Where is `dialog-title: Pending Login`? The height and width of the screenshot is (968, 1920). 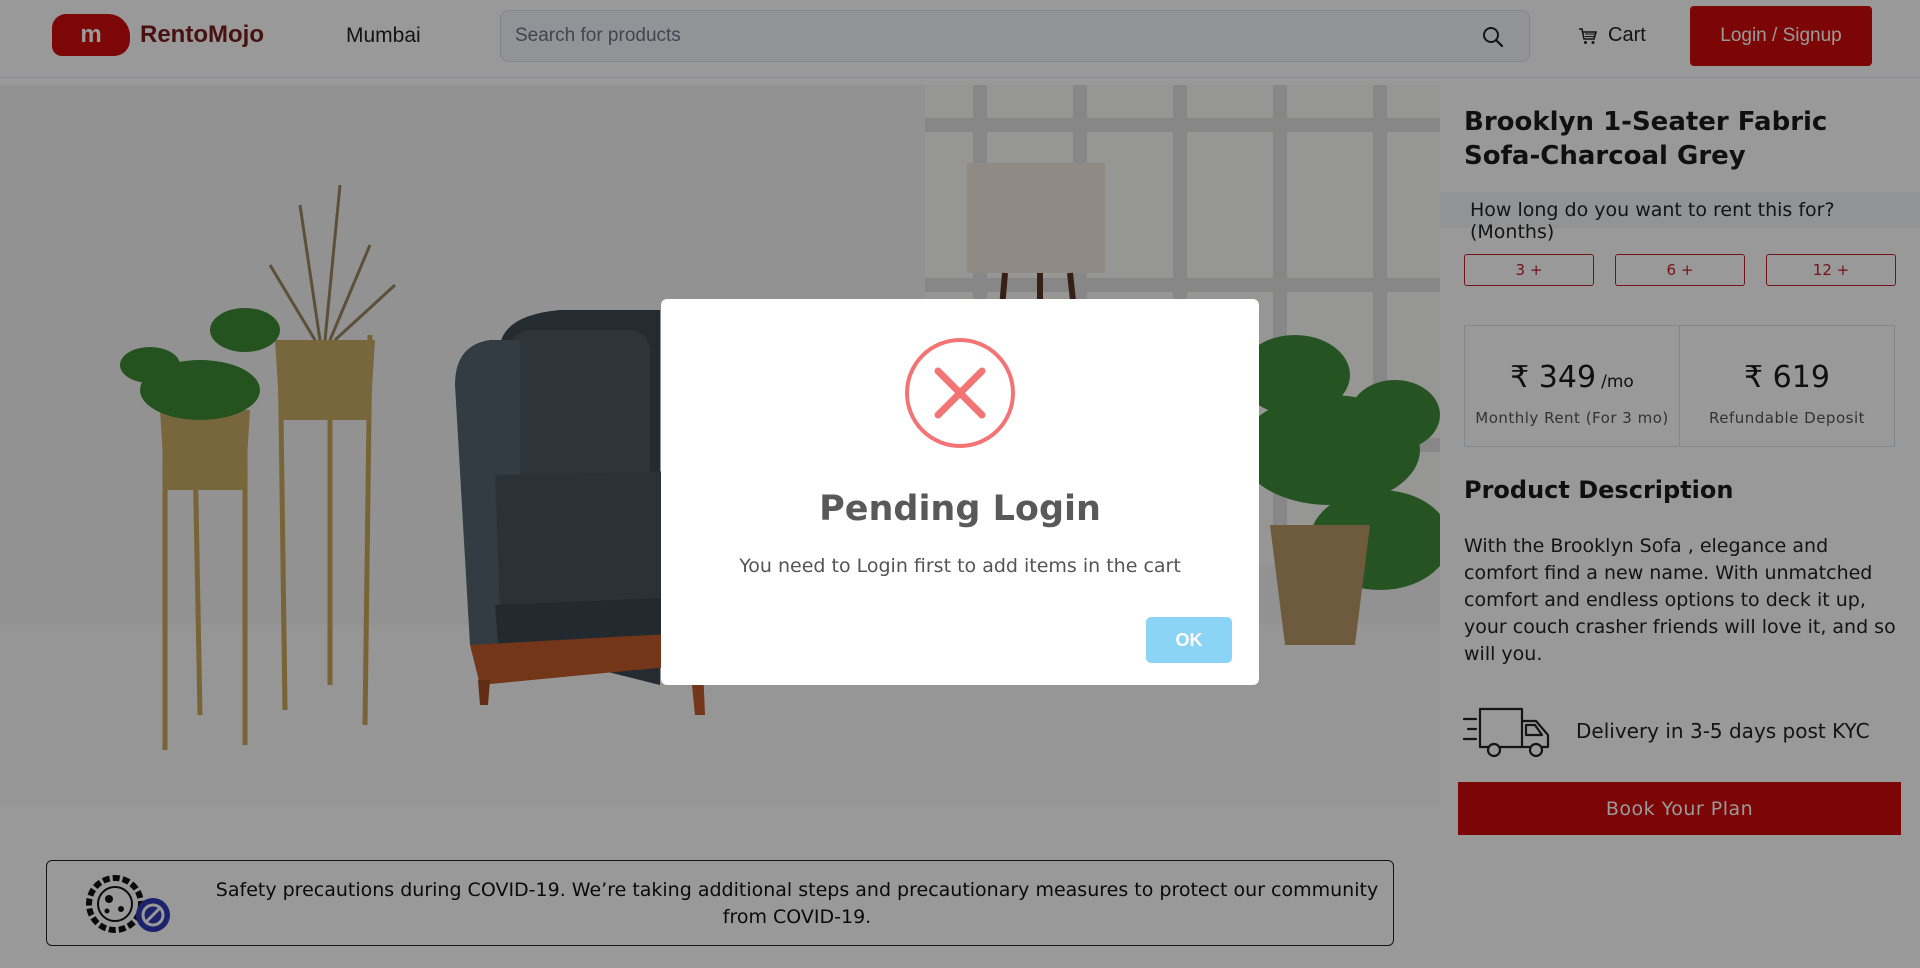
dialog-title: Pending Login is located at coordinates (960, 509).